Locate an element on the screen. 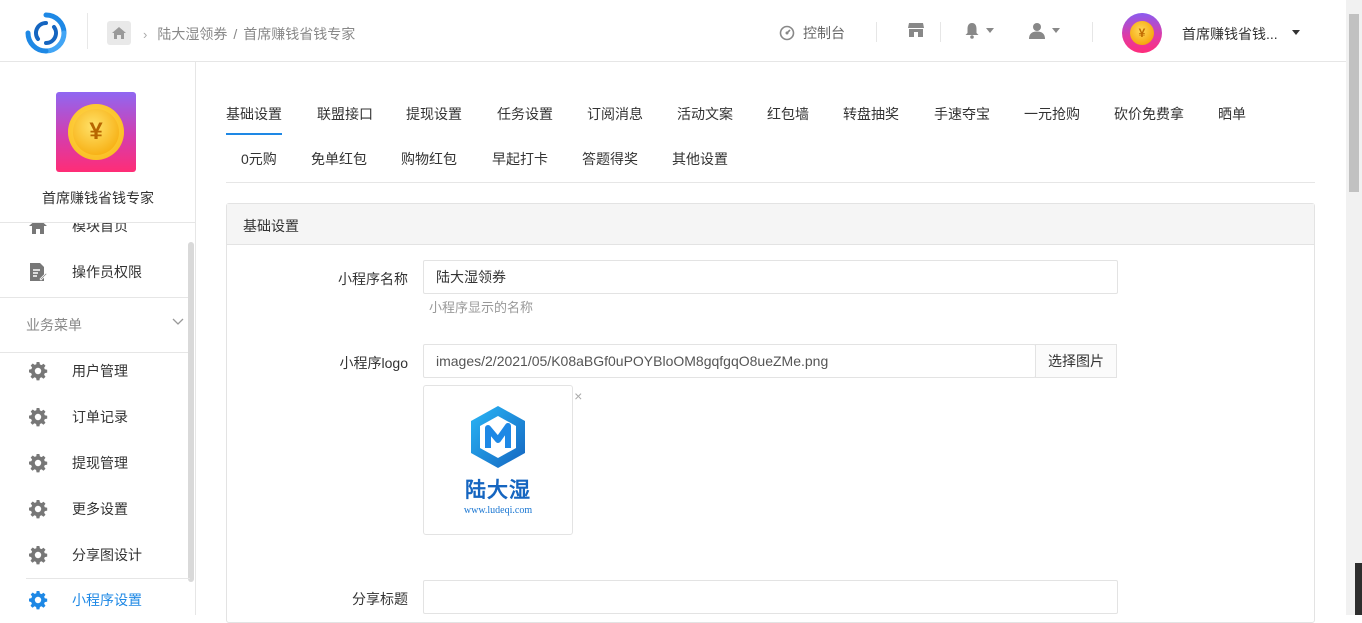  sidebar-item: 分享图设计 is located at coordinates (95, 555).